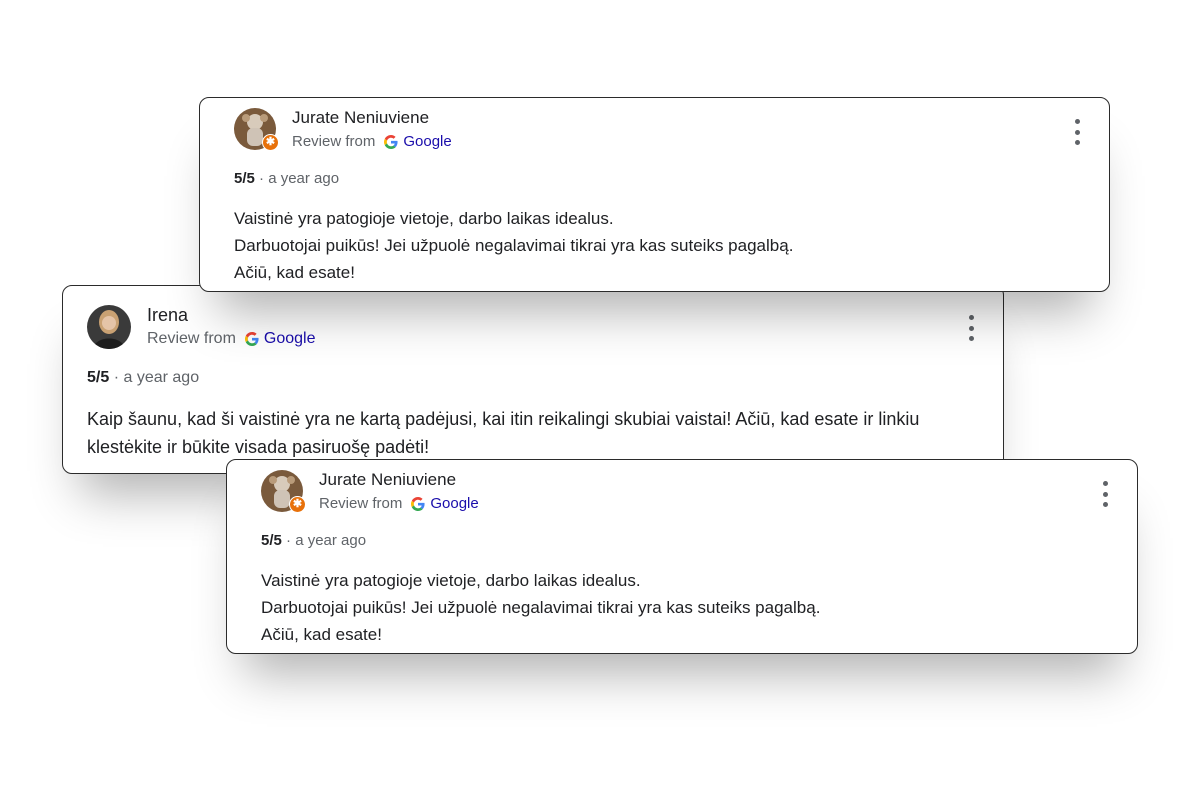  Describe the element at coordinates (167, 315) in the screenshot. I see `reviewer-name: Irena` at that location.